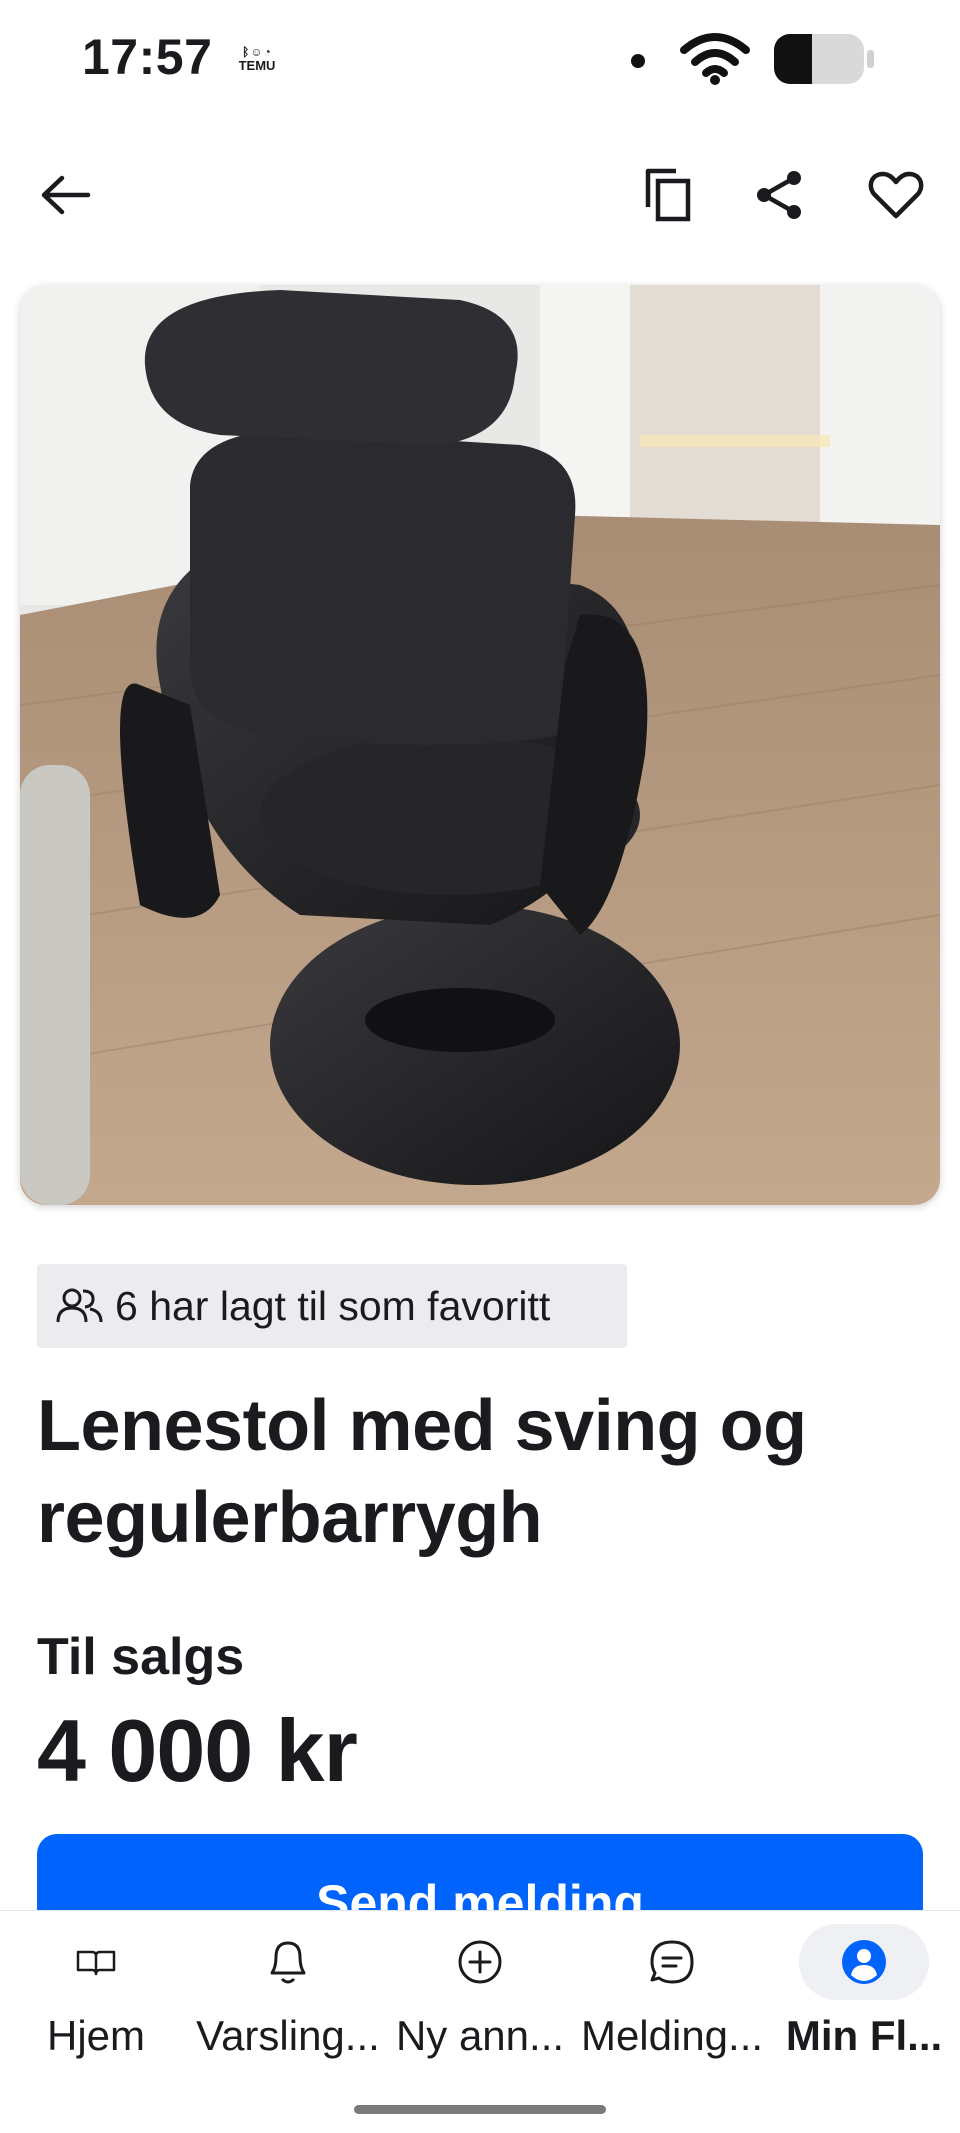  Describe the element at coordinates (480, 60) in the screenshot. I see `status-bar: 17:57 ᛒ☺◔ TEMU` at that location.